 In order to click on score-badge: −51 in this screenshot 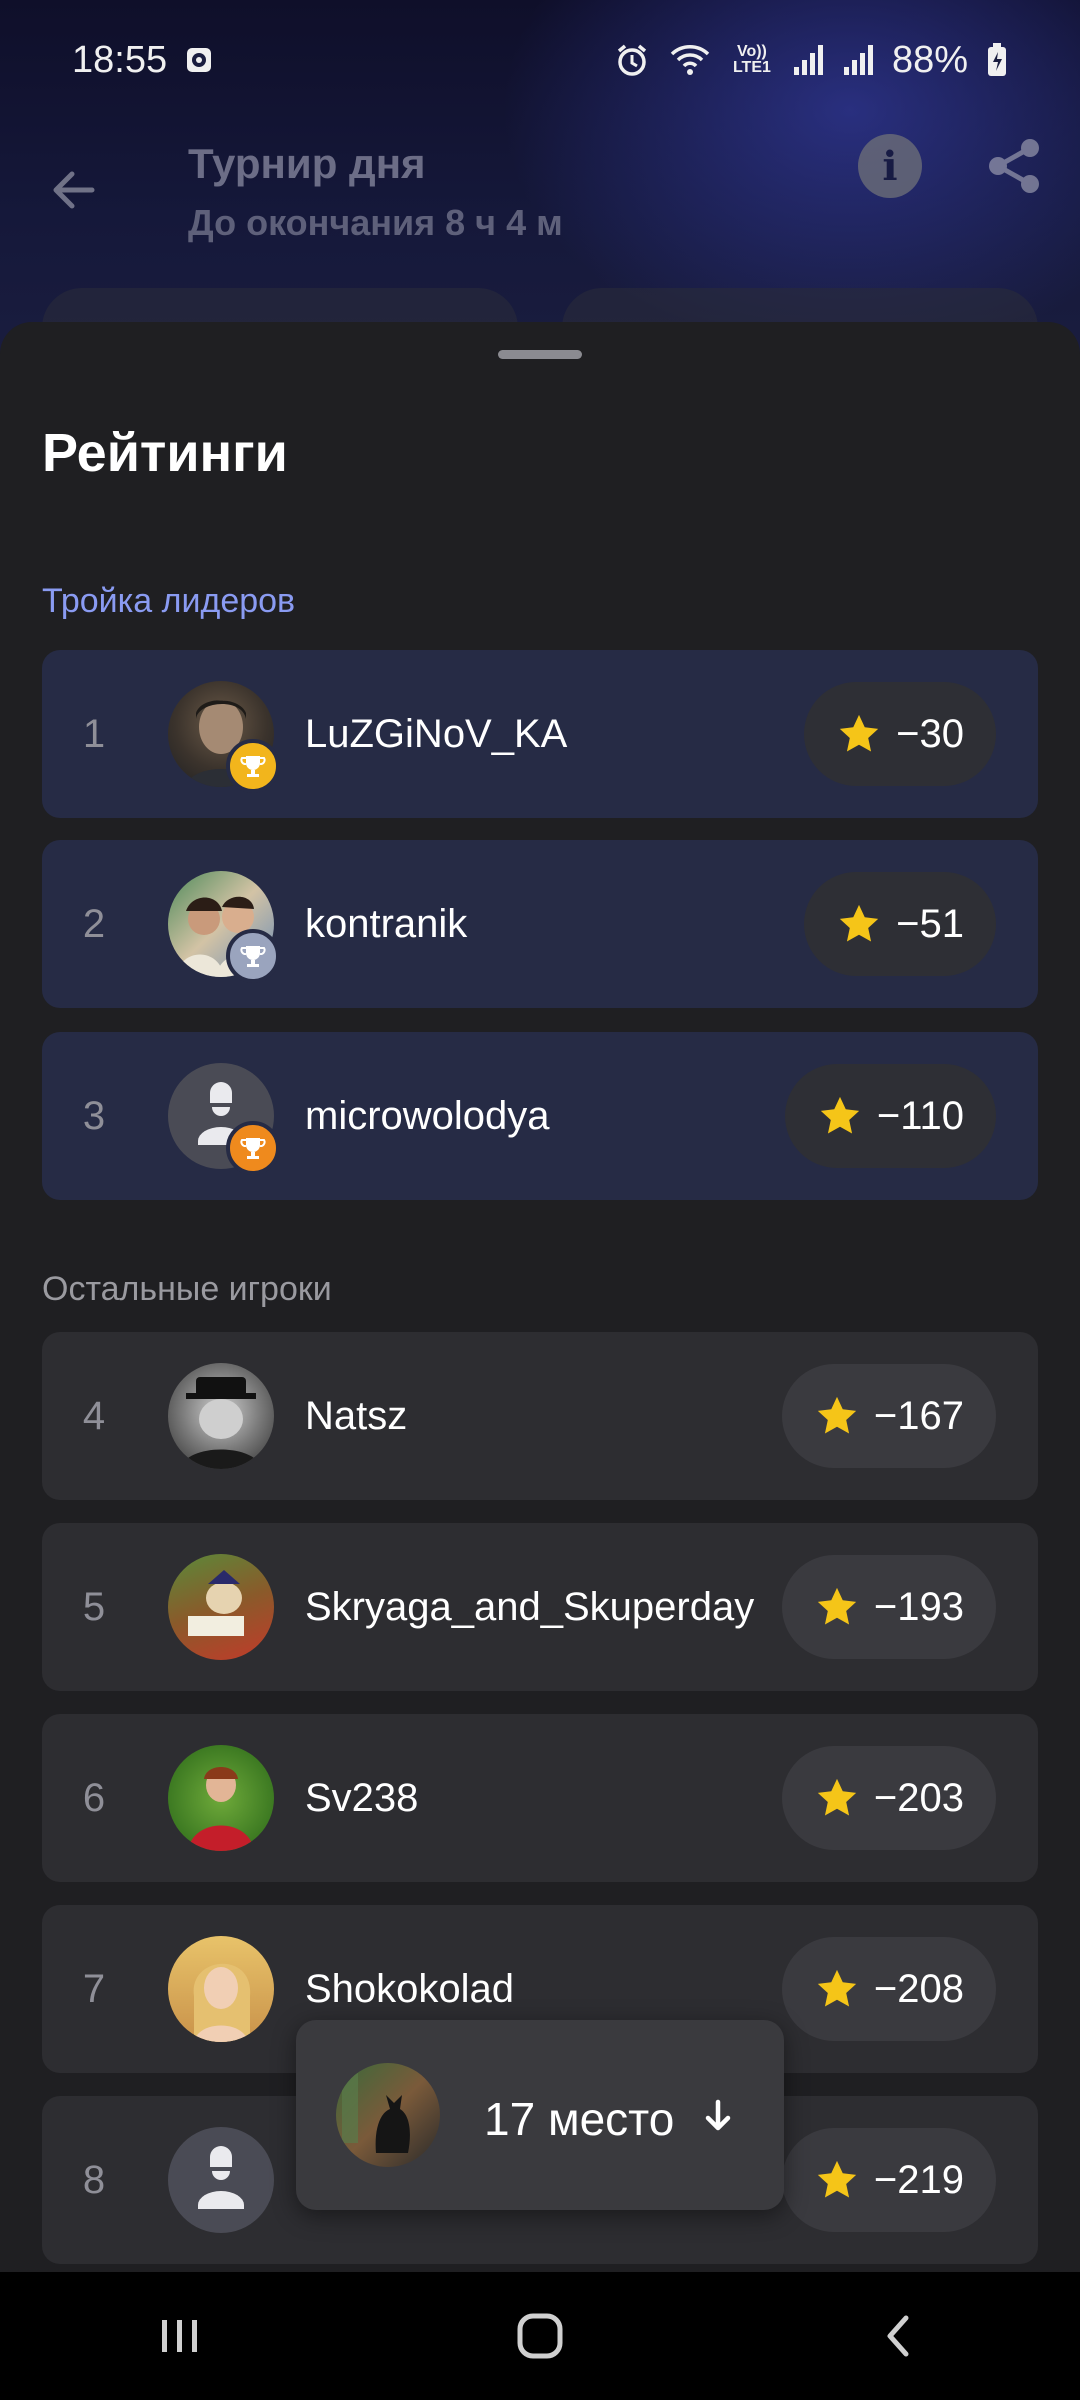, I will do `click(900, 924)`.